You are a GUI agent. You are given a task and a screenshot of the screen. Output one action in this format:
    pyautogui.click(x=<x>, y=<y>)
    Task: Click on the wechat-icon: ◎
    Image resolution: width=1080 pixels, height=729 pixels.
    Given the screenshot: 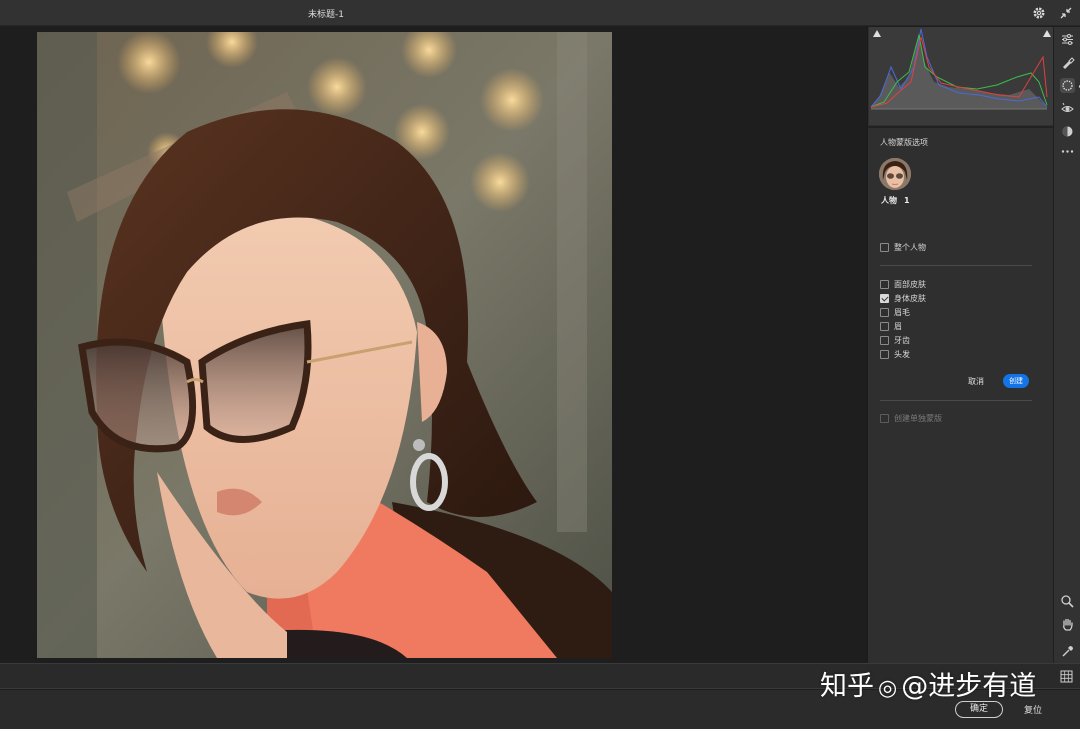 What is the action you would take?
    pyautogui.click(x=888, y=688)
    